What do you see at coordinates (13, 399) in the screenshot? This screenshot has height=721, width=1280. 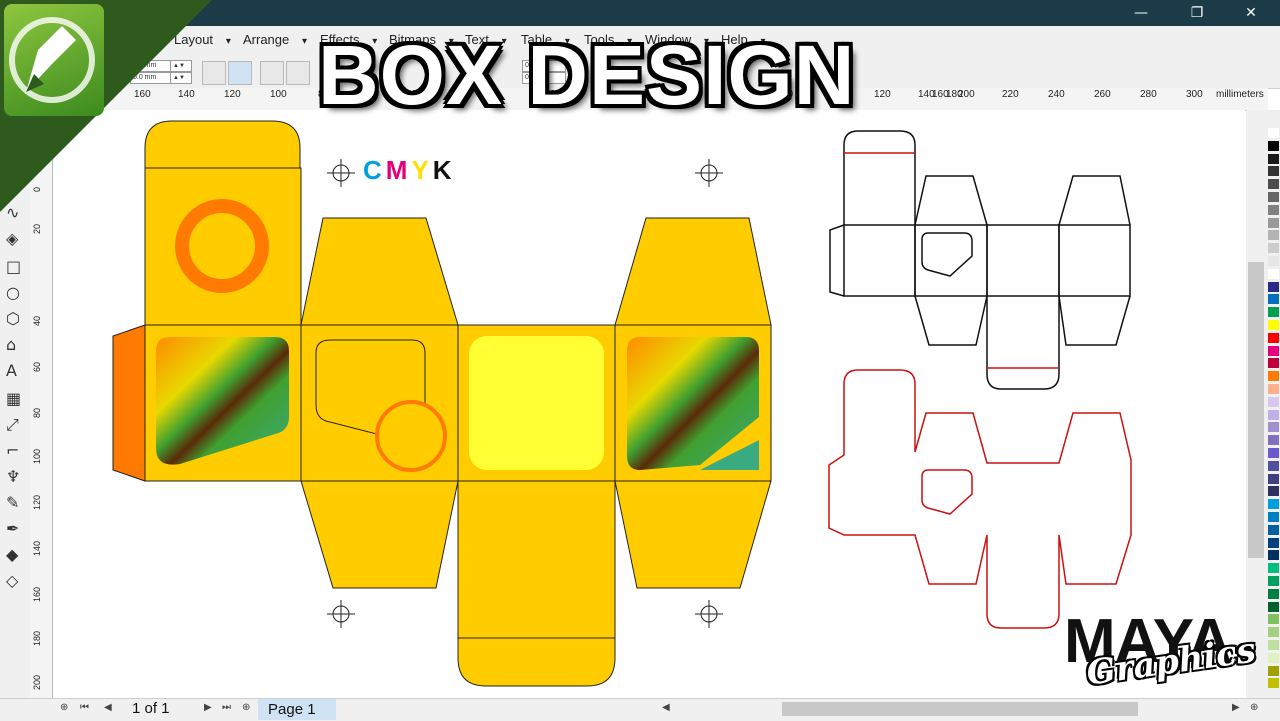 I see `table-icon: ▦` at bounding box center [13, 399].